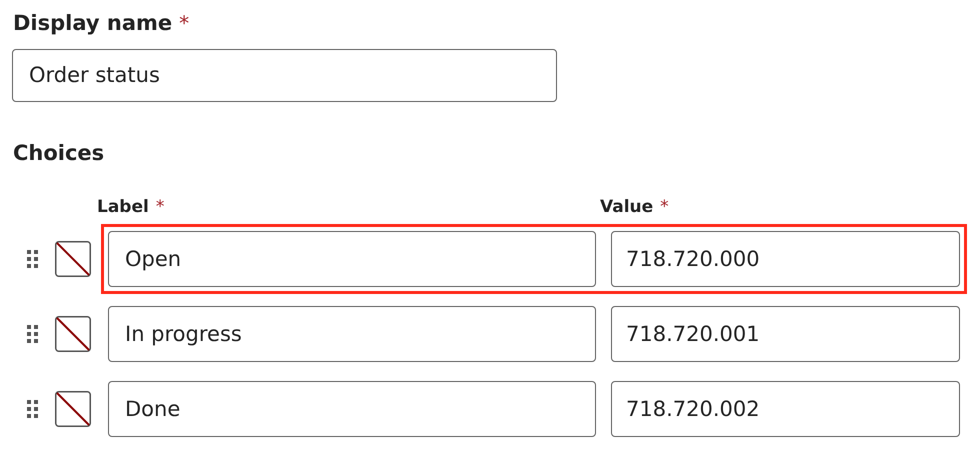 The image size is (980, 456). Describe the element at coordinates (785, 258) in the screenshot. I see `value-input: 718.720.000` at that location.